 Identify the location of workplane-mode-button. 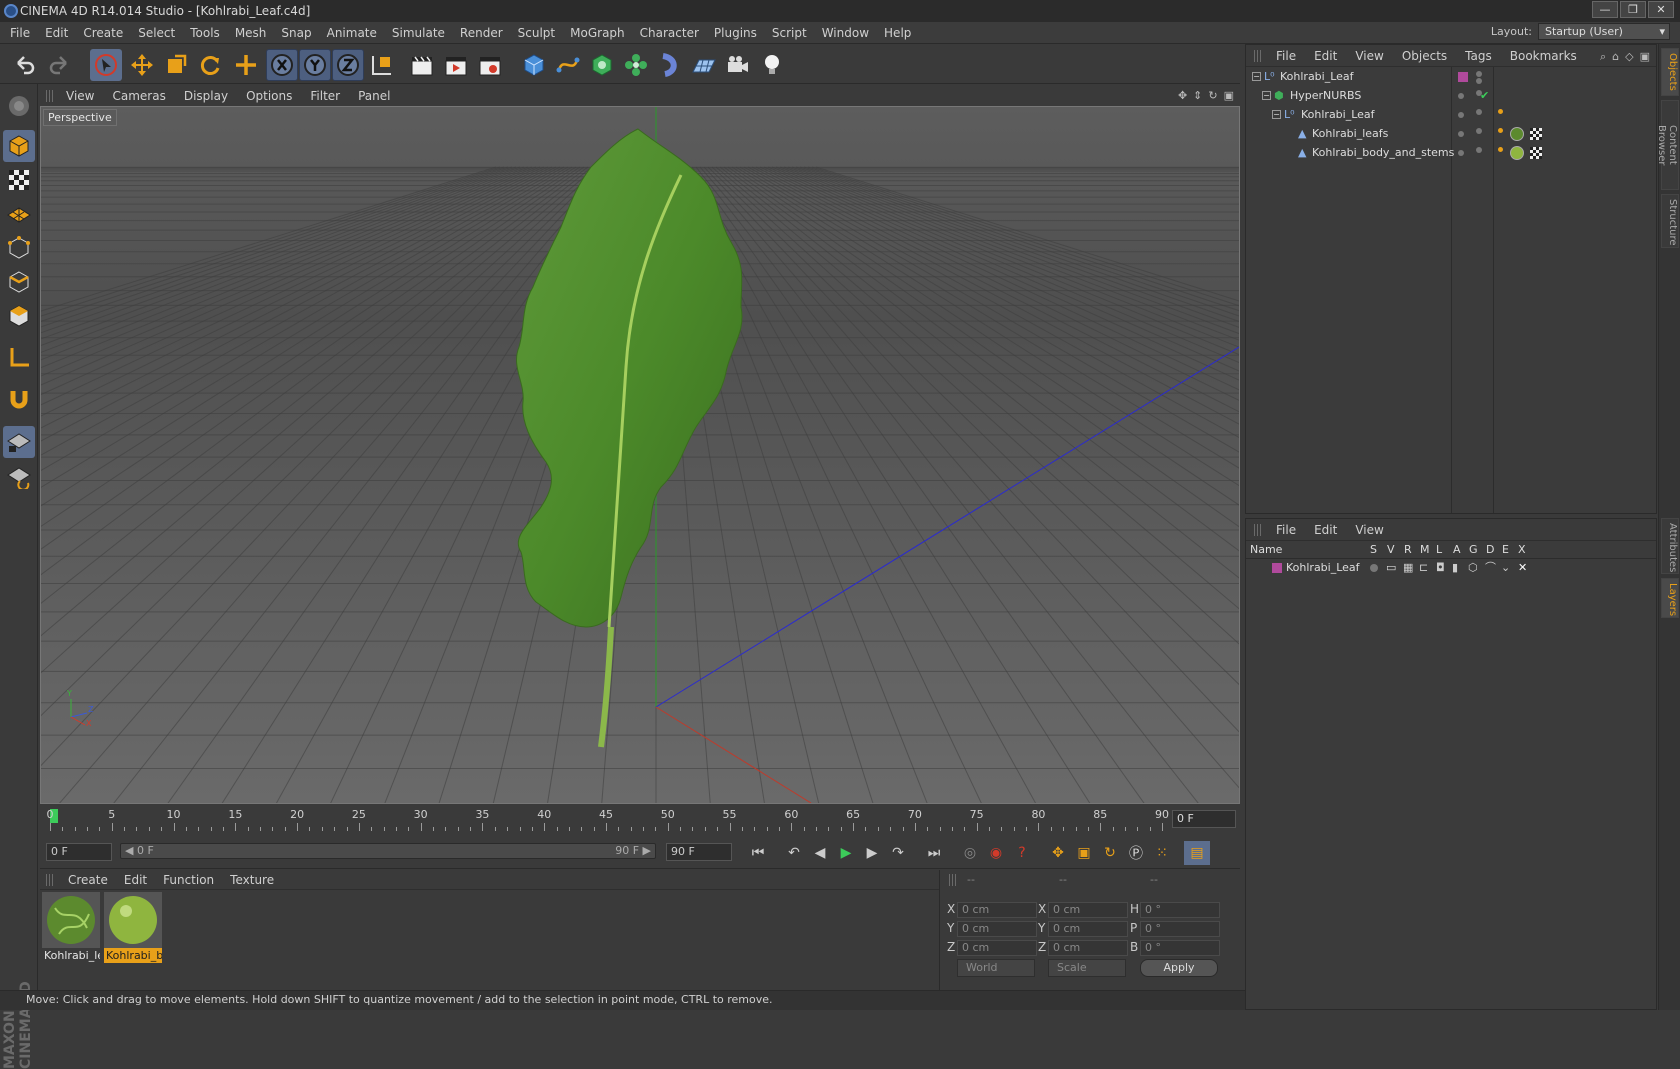
(19, 214).